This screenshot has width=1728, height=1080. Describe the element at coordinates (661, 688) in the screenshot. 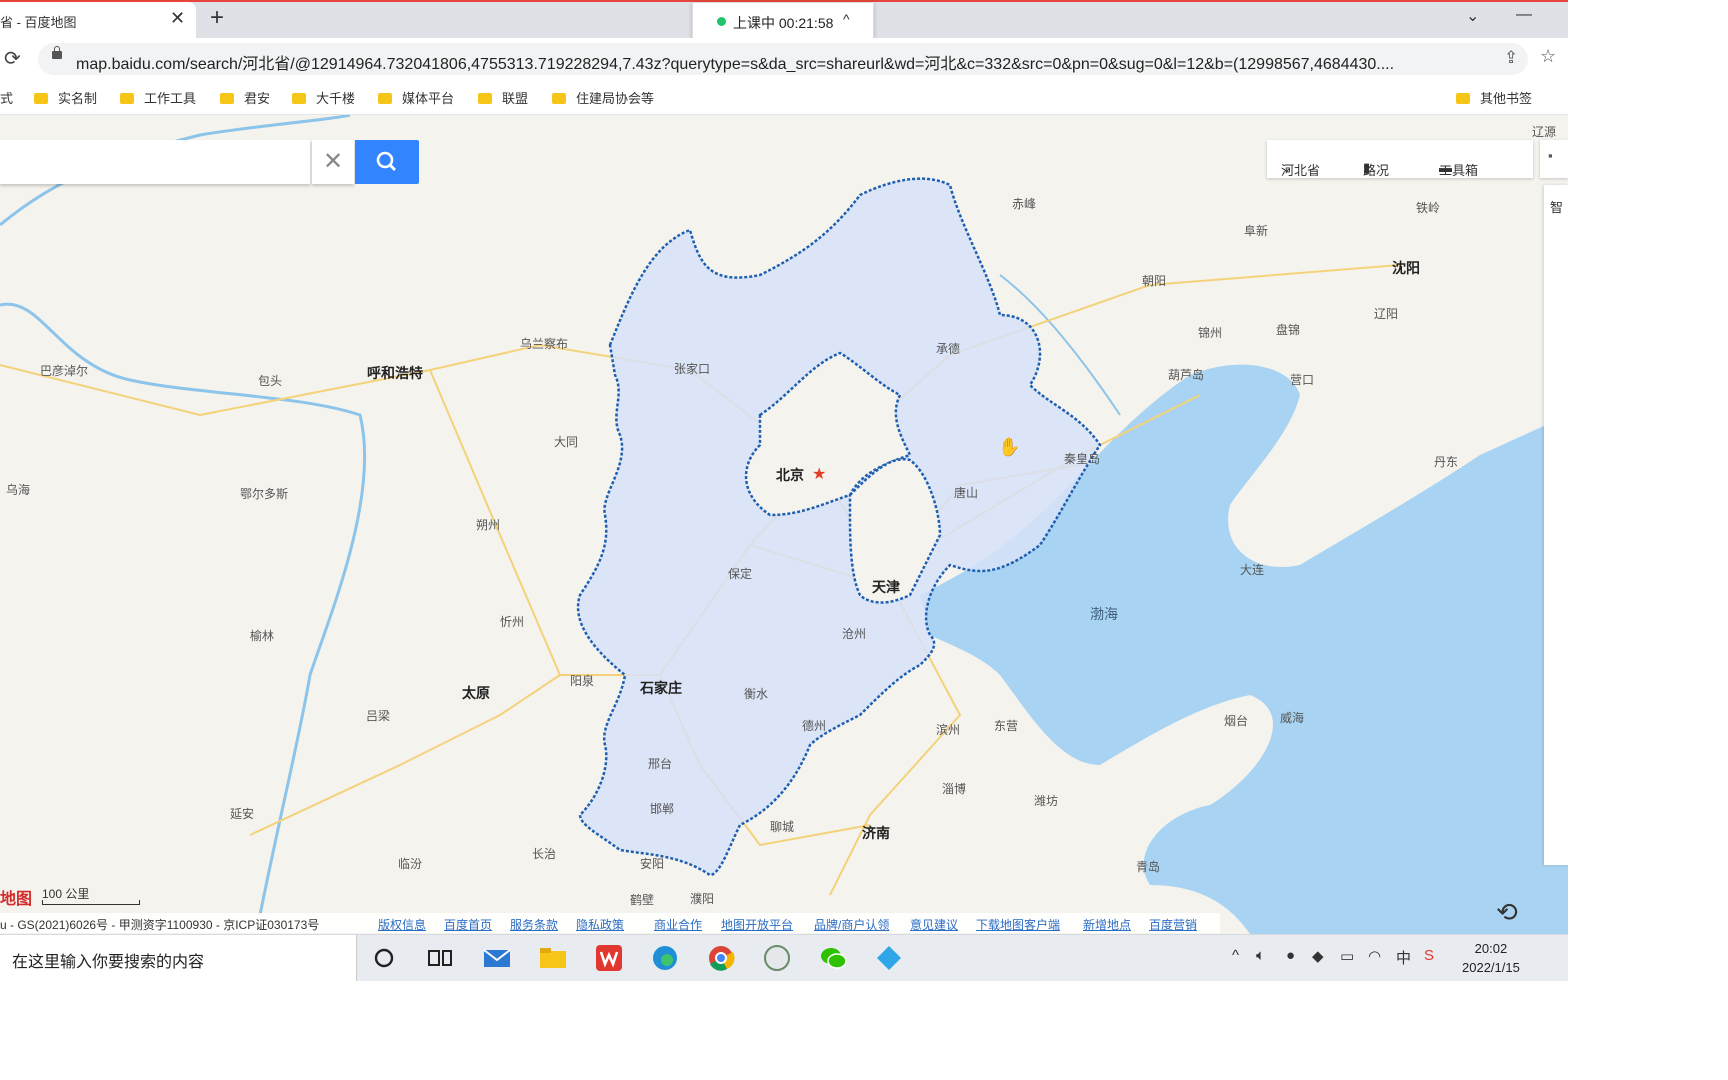

I see `city-shijiazhuang: 石家庄` at that location.